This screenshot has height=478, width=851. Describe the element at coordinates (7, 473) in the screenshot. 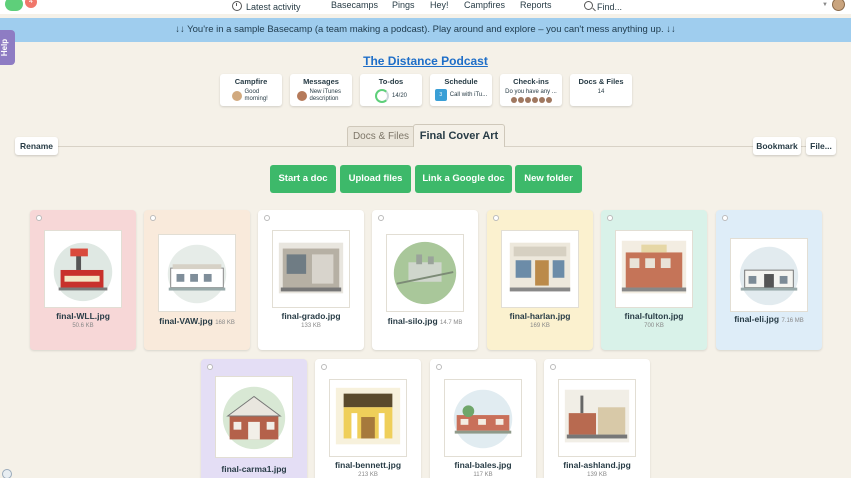

I see `scroll-indicator` at that location.